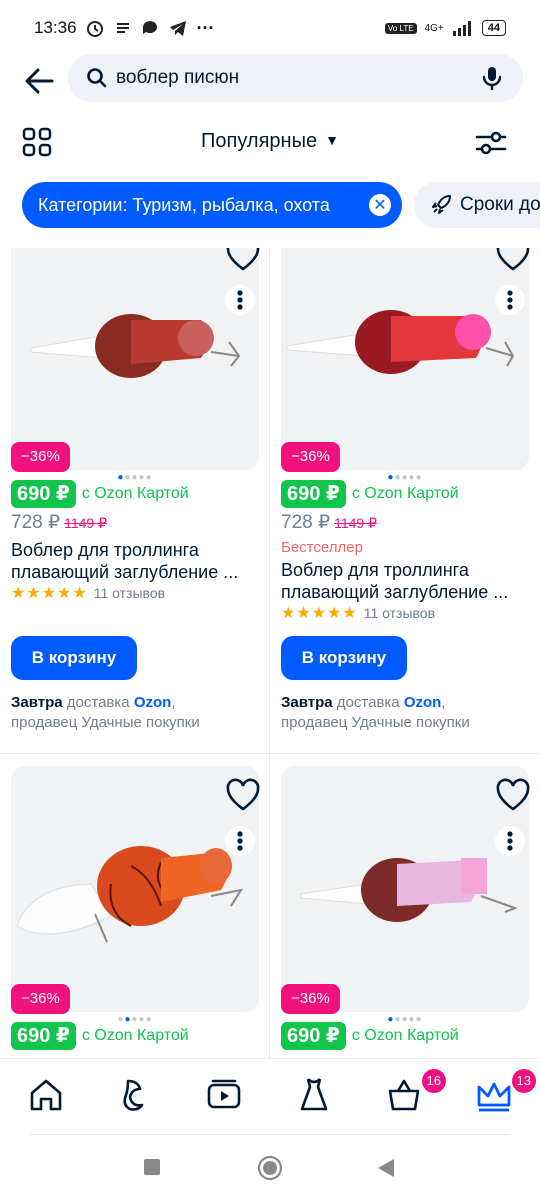  What do you see at coordinates (295, 78) in the screenshot?
I see `search-input: воблер писюн` at bounding box center [295, 78].